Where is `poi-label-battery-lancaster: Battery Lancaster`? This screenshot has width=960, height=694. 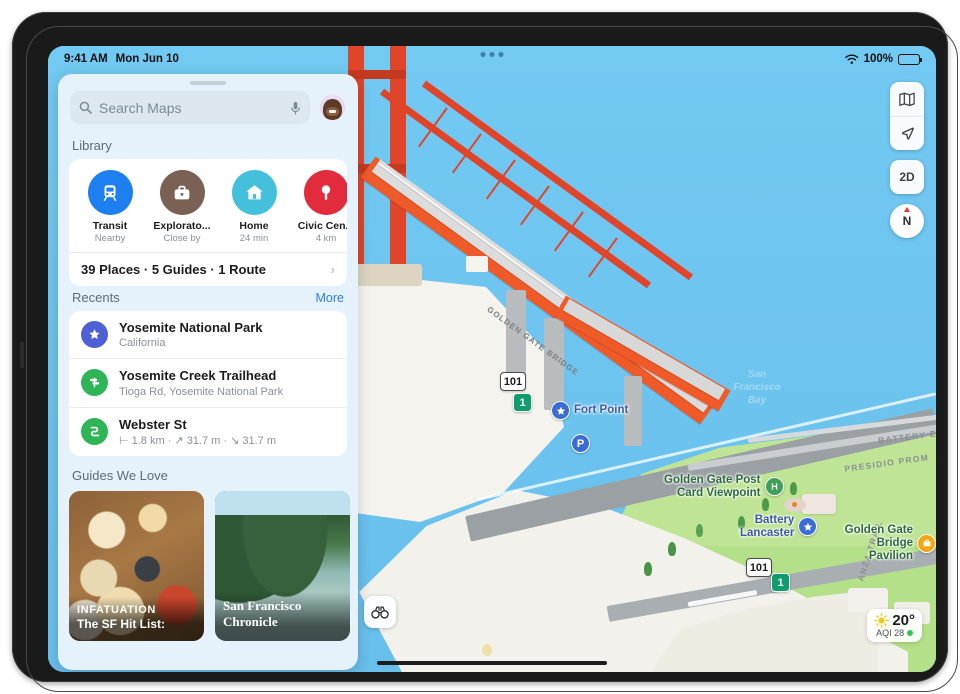
poi-label-battery-lancaster: Battery Lancaster is located at coordinates (767, 526).